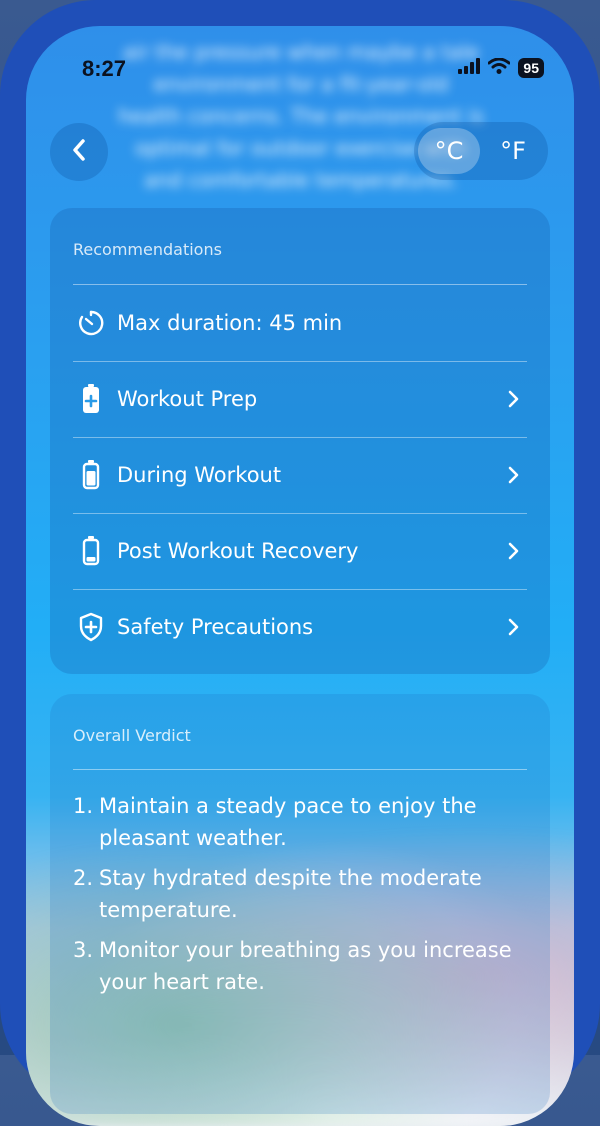 The image size is (600, 1126). I want to click on max-duration-row: Max duration: 45 min, so click(300, 323).